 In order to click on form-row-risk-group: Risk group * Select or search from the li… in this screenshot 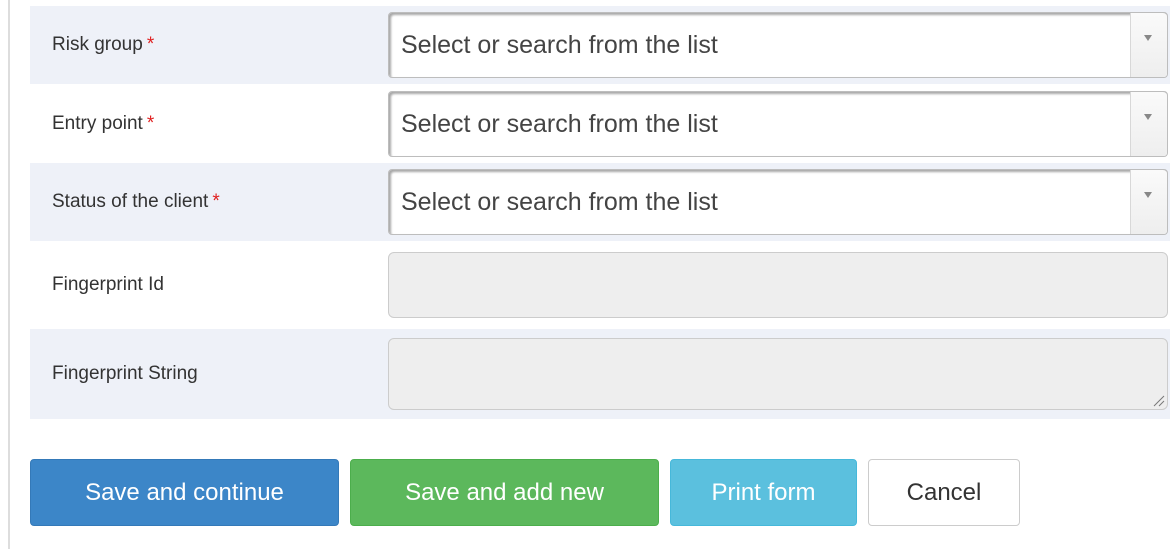, I will do `click(600, 45)`.